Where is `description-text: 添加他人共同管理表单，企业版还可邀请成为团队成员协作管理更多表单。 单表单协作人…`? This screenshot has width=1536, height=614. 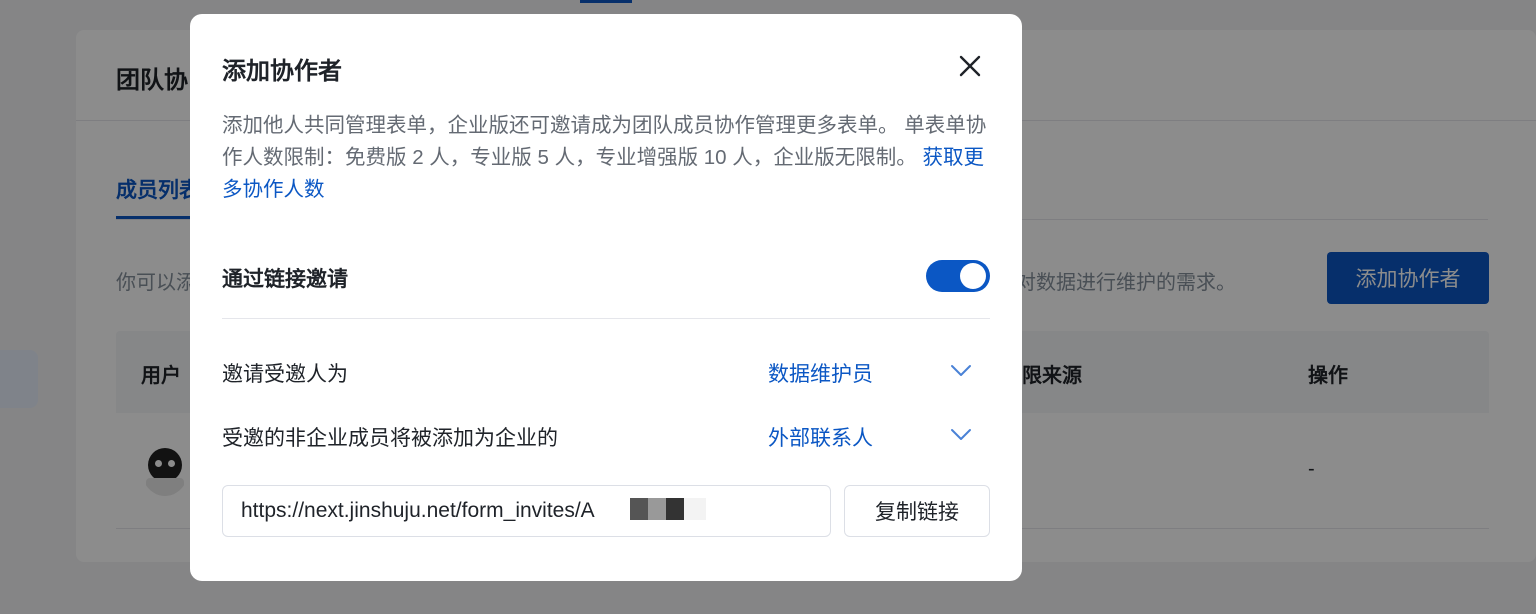 description-text: 添加他人共同管理表单，企业版还可邀请成为团队成员协作管理更多表单。 单表单协作人… is located at coordinates (604, 141).